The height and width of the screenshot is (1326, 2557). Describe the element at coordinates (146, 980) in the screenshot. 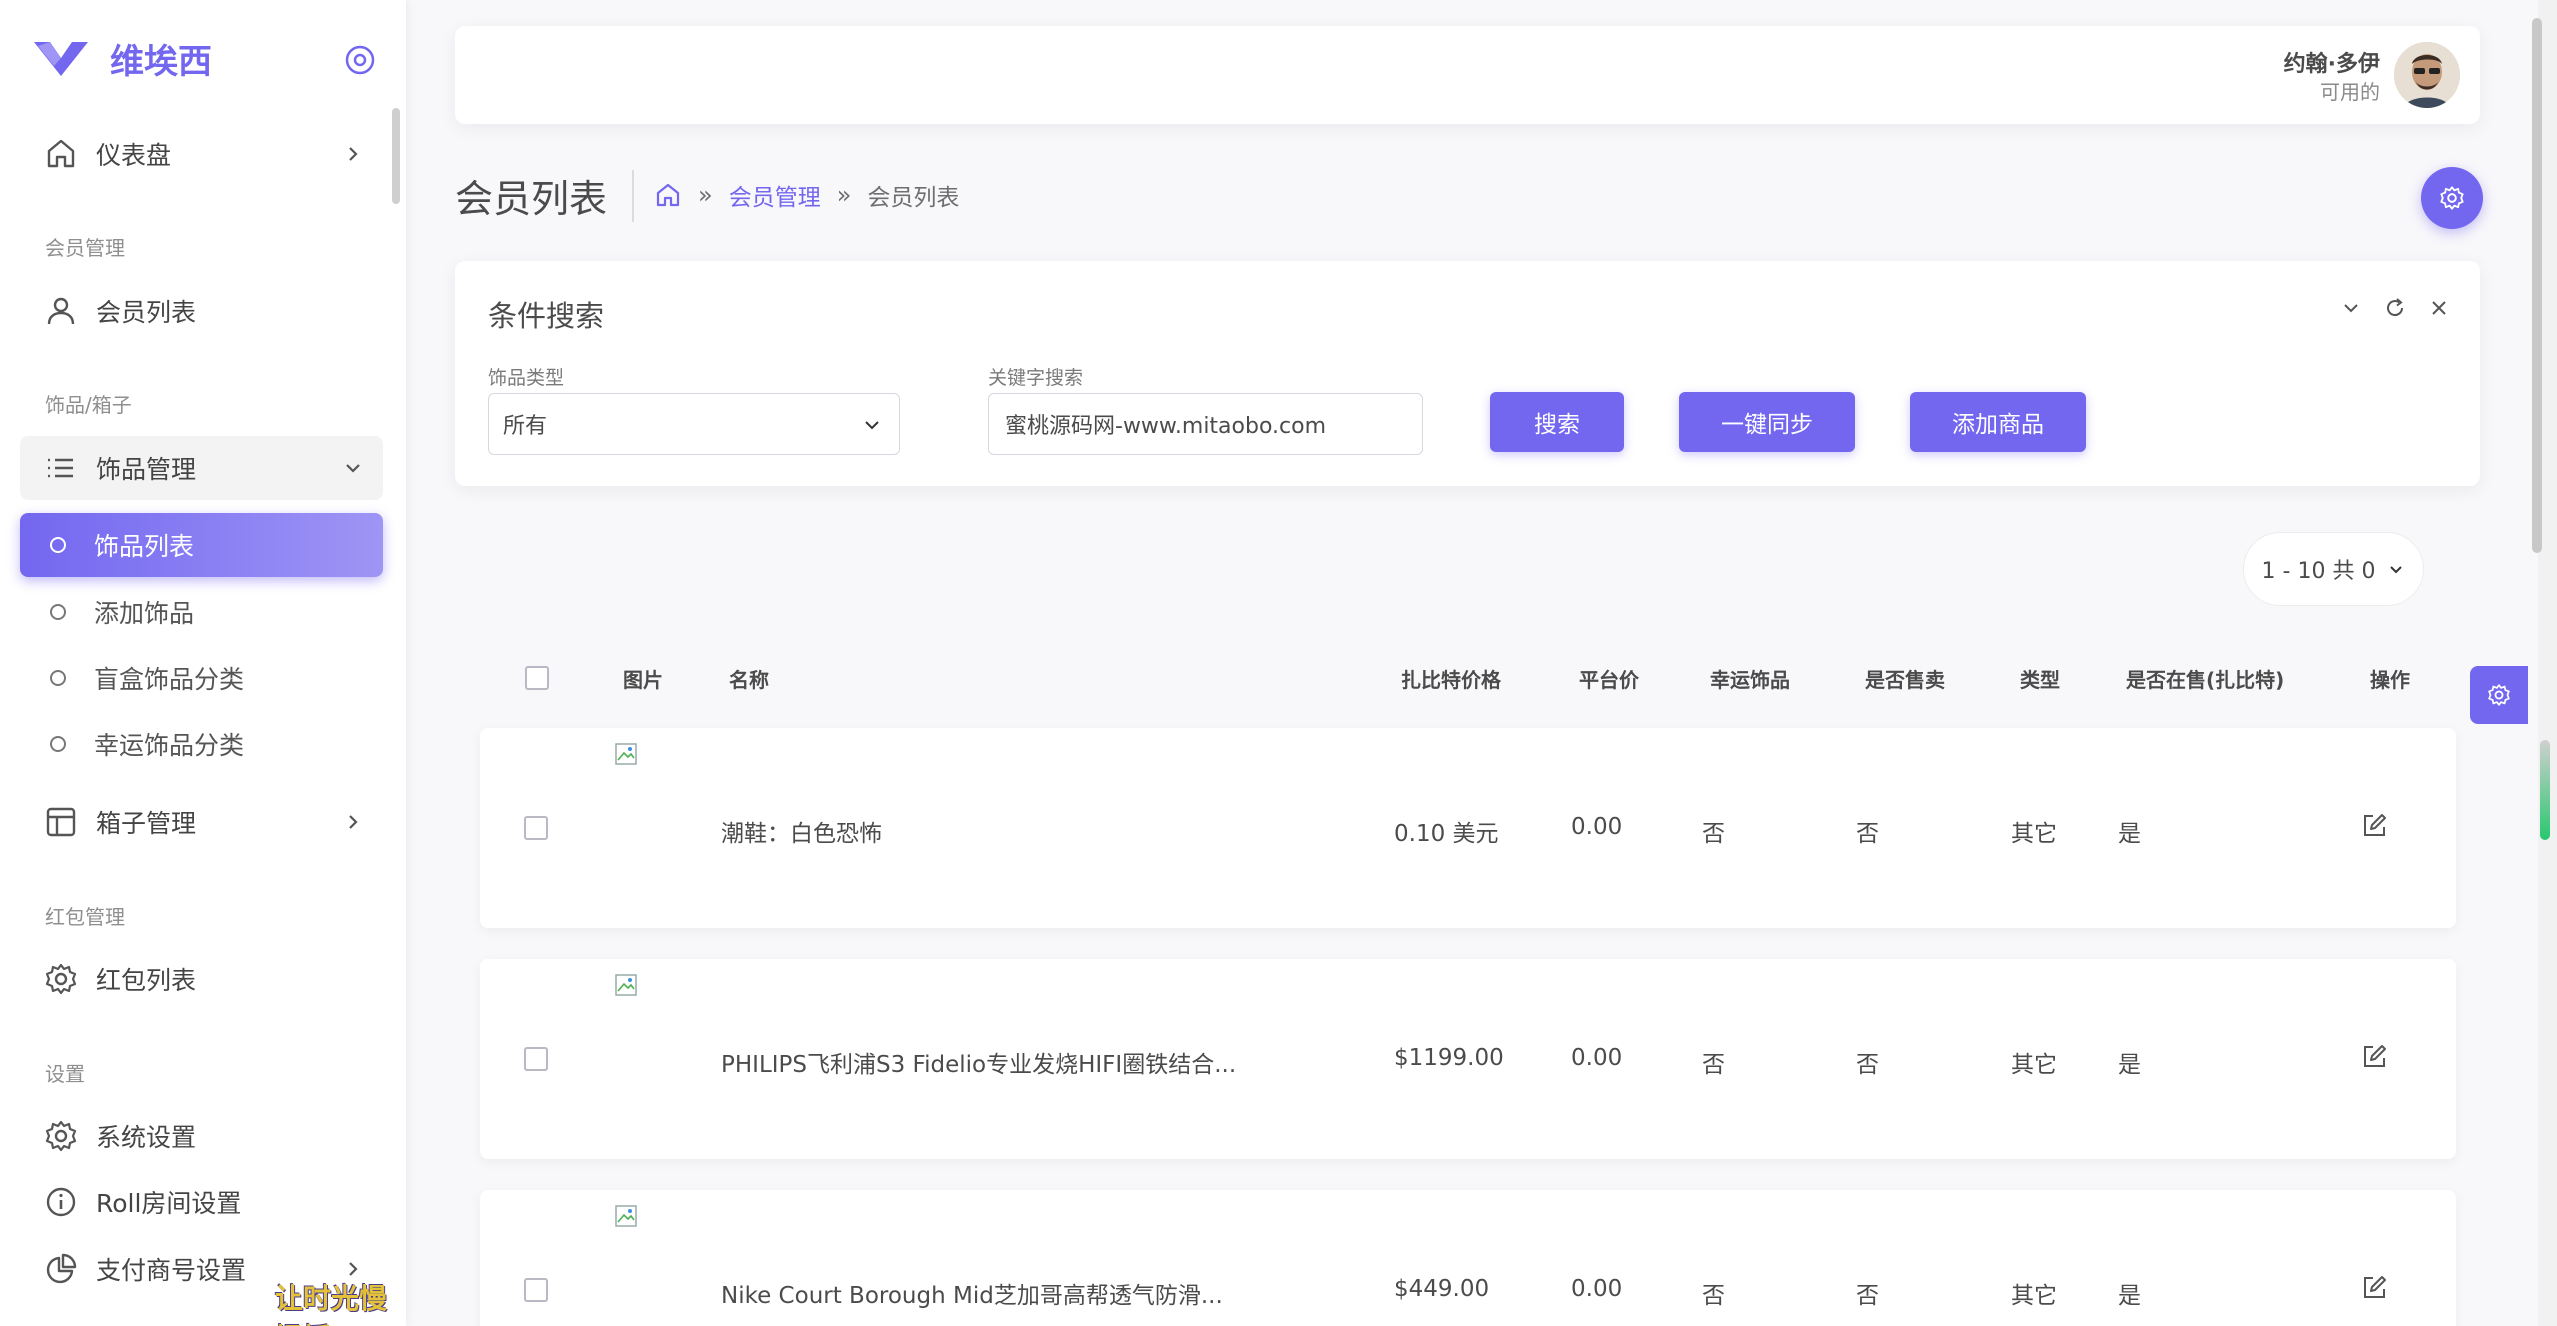

I see `sidebar-item-label: 红包列表` at that location.